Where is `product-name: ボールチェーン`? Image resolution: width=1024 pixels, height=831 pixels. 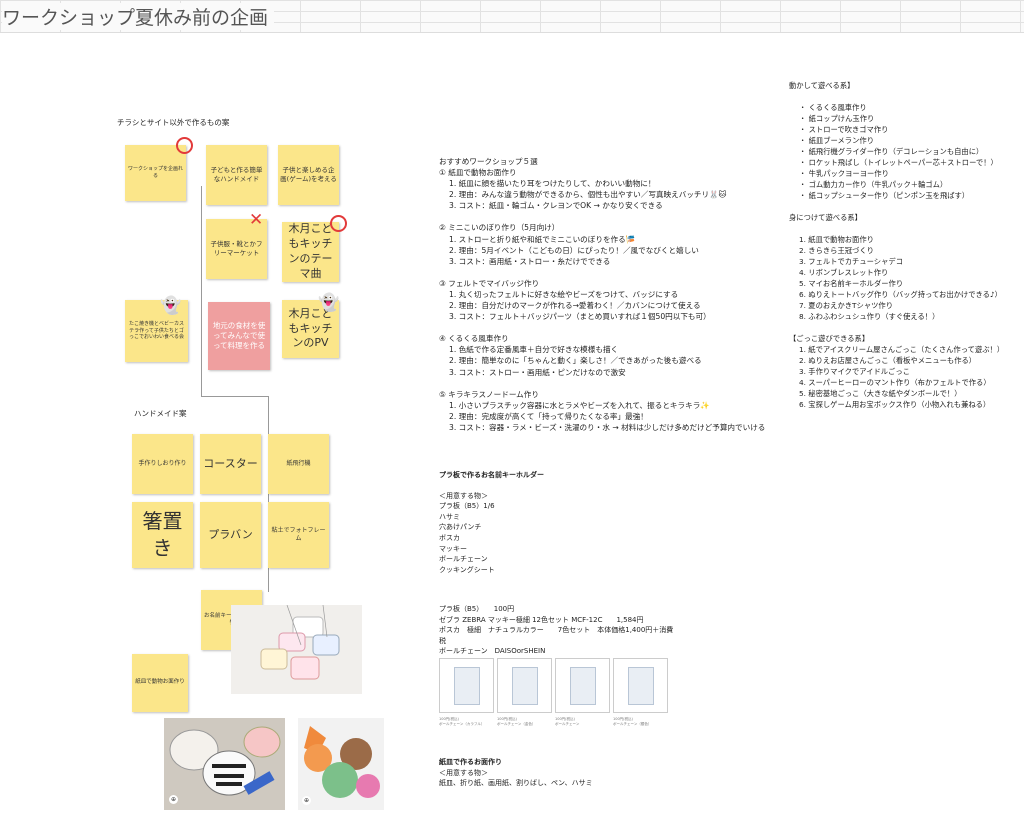 product-name: ボールチェーン is located at coordinates (567, 724).